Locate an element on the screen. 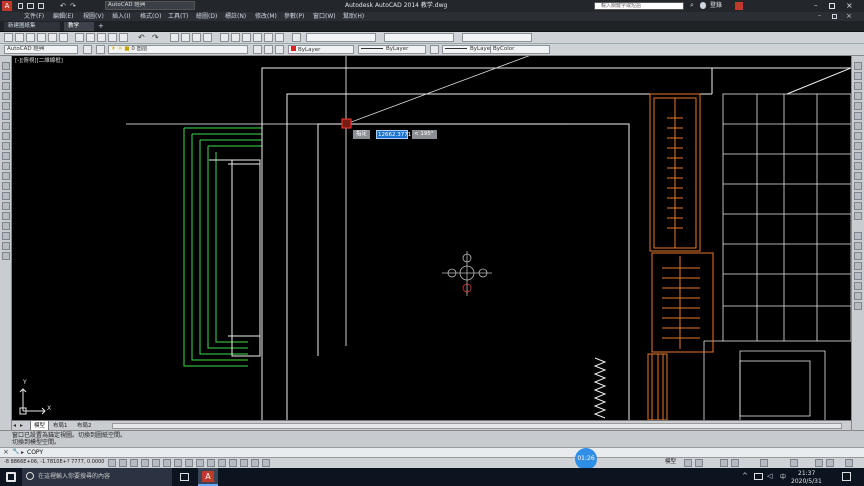  block-editor-button is located at coordinates (123, 37).